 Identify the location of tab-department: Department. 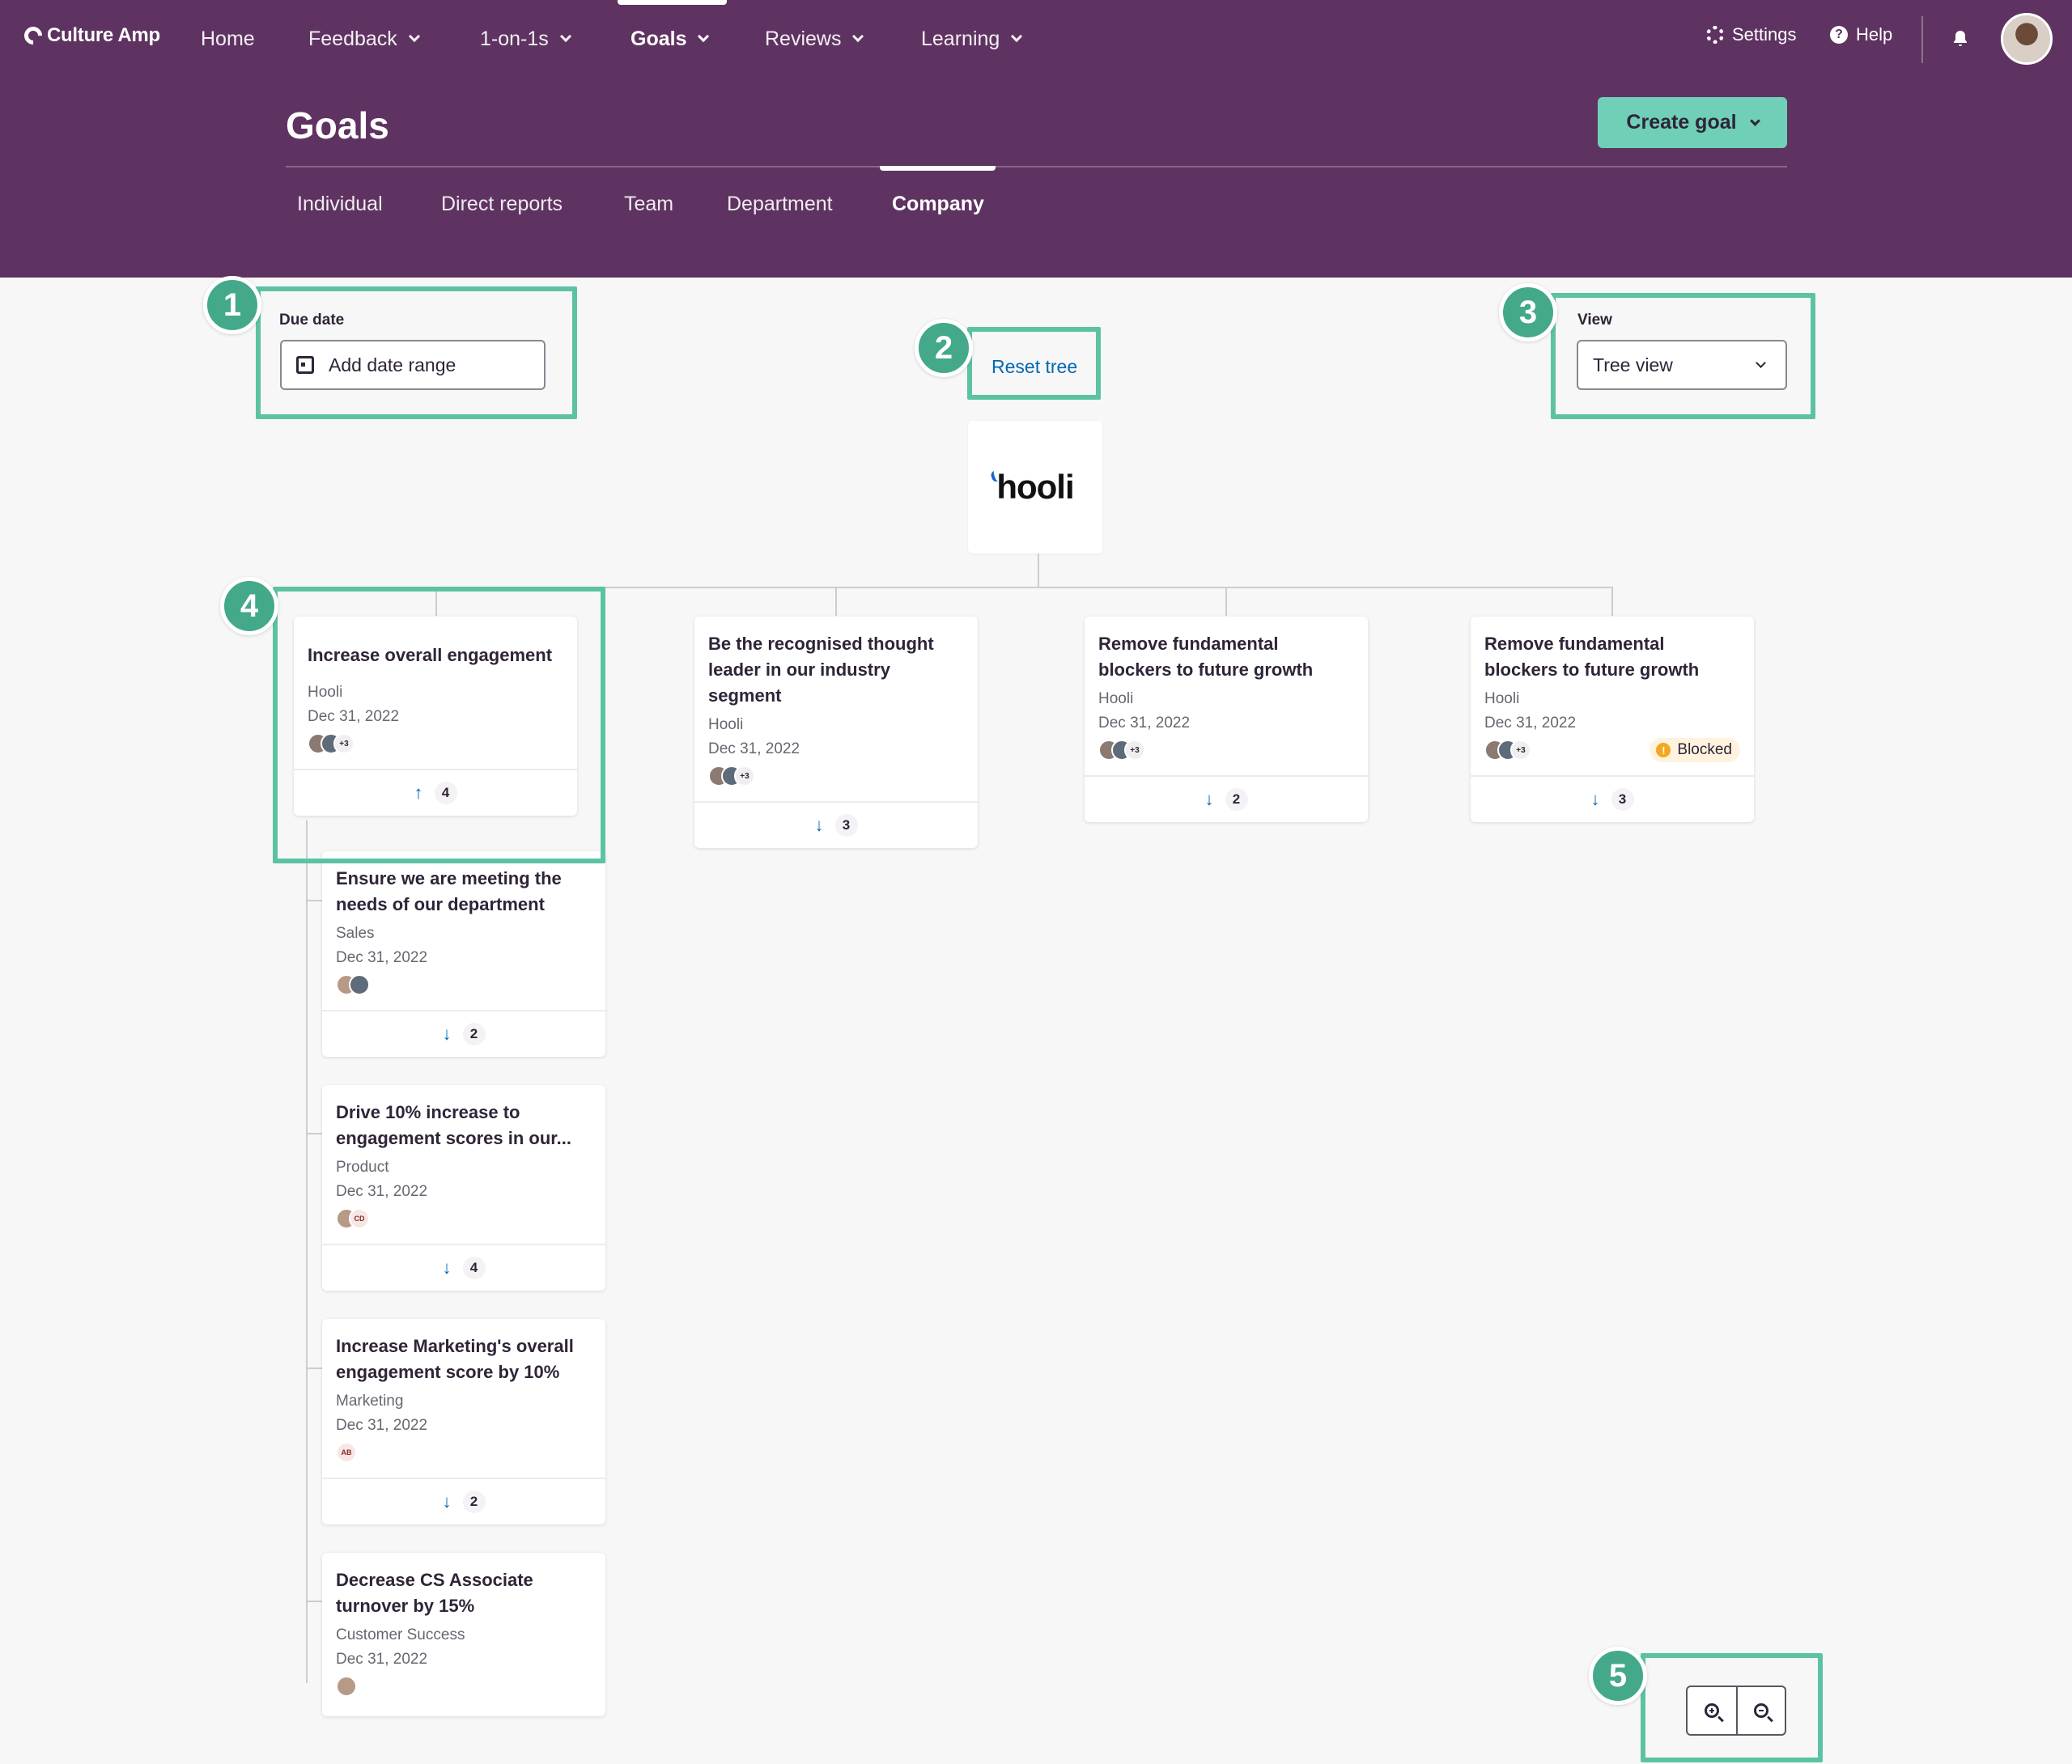
(780, 204).